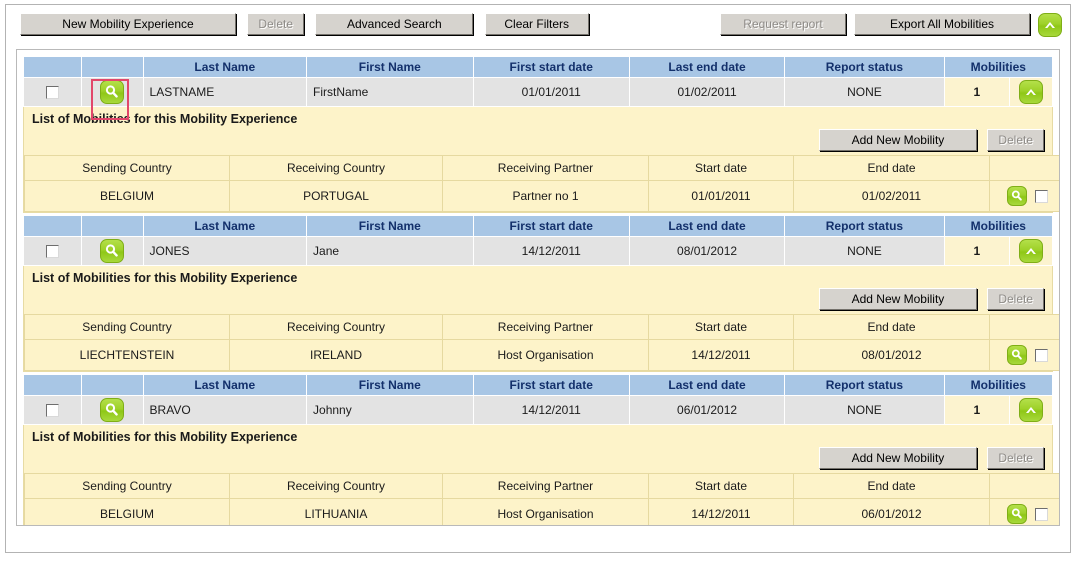  I want to click on cell-receiving-partner: Host Organisation, so click(545, 355).